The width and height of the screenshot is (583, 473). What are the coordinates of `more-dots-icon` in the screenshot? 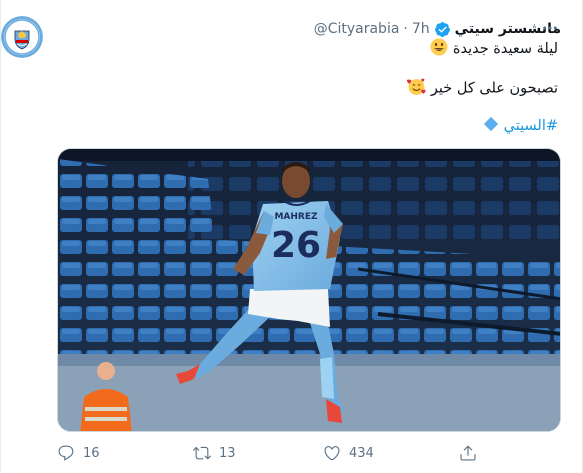 It's located at (550, 28).